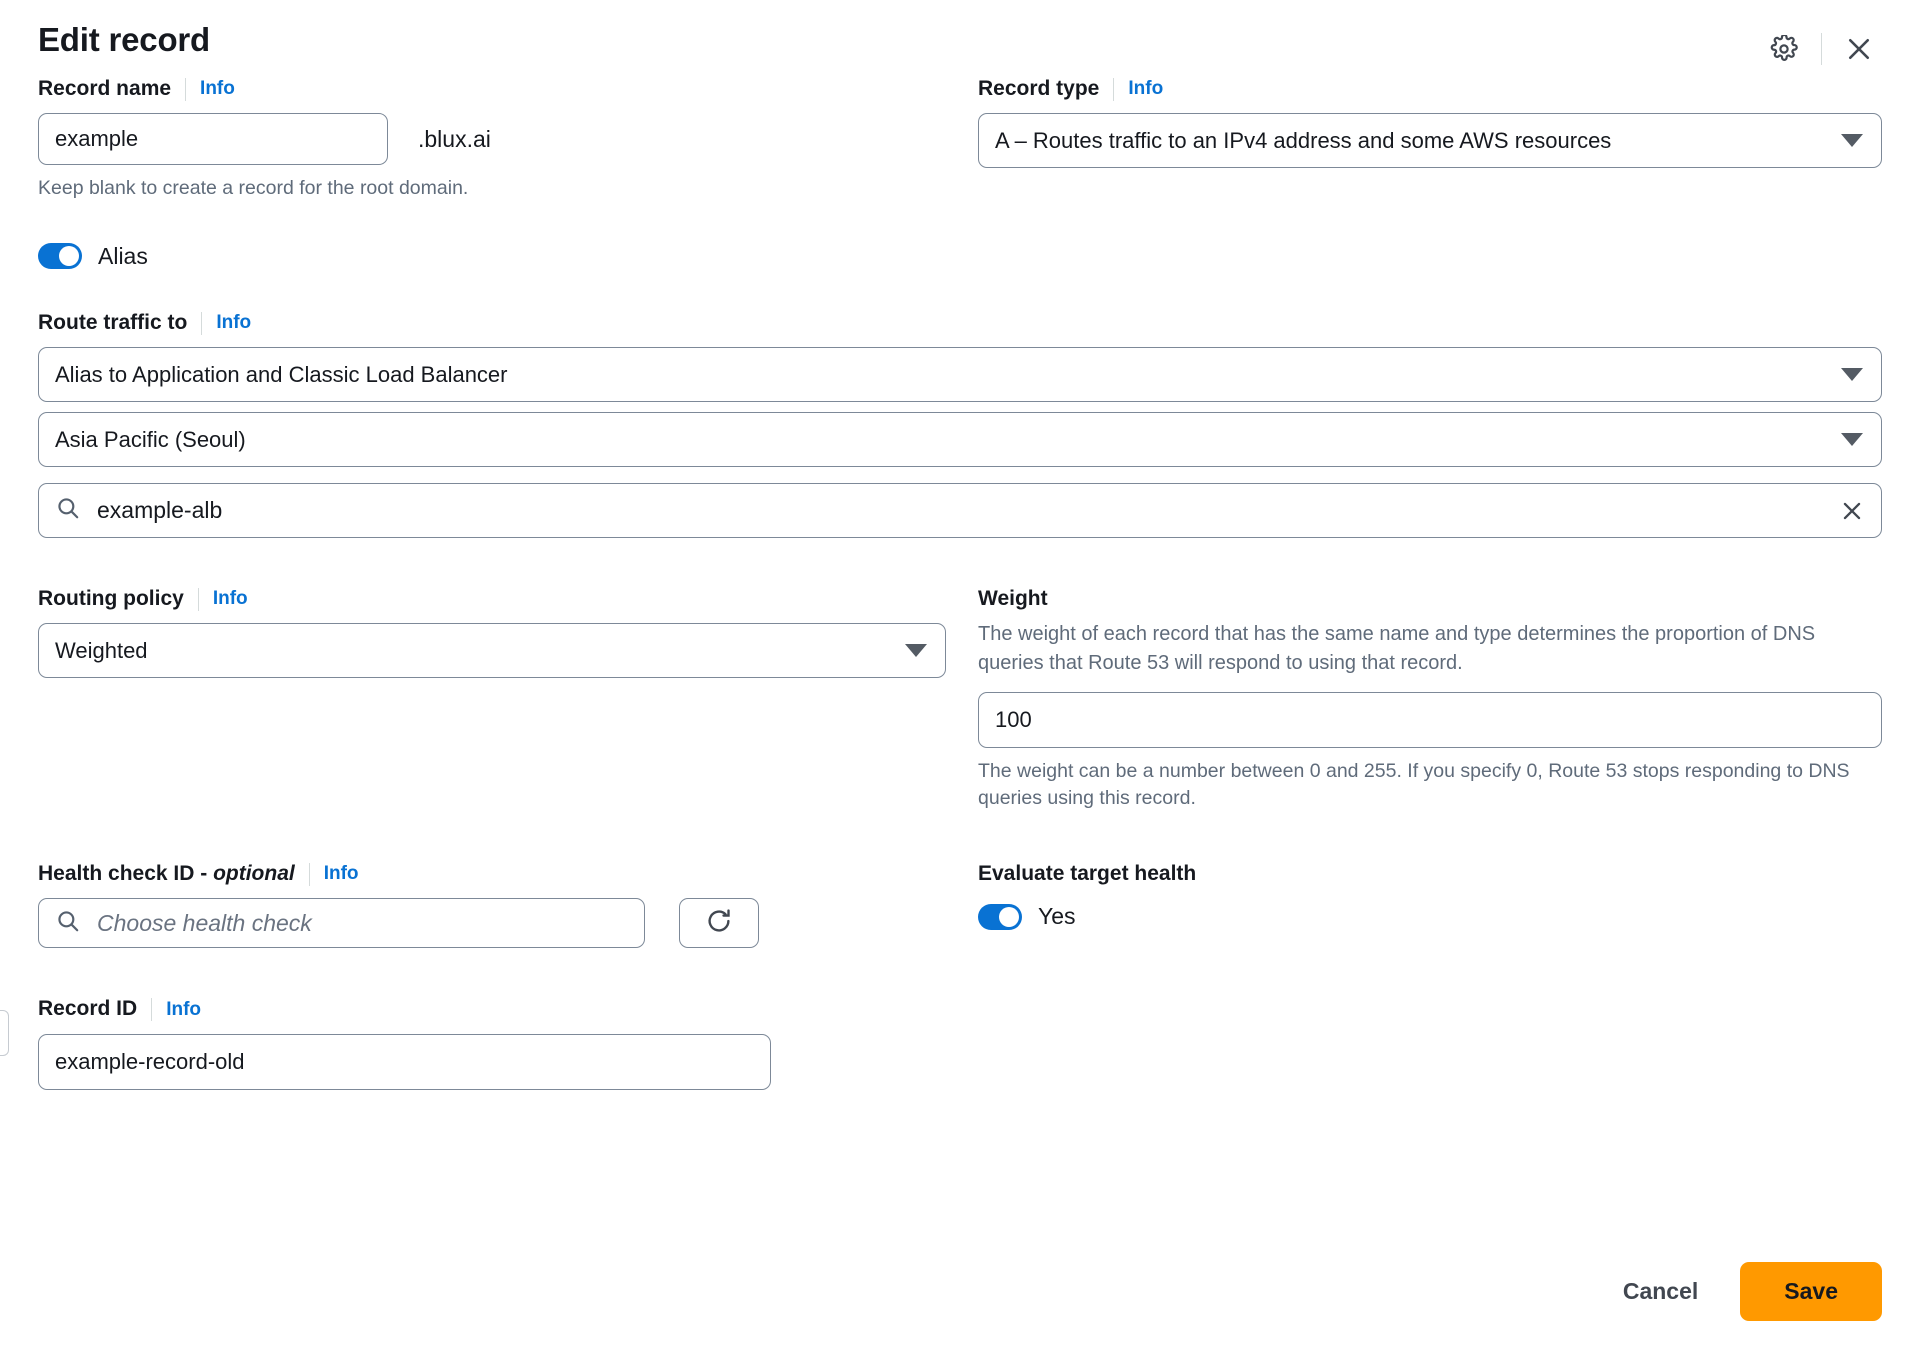 This screenshot has width=1920, height=1359. Describe the element at coordinates (960, 511) in the screenshot. I see `resource-search-input: example-alb` at that location.